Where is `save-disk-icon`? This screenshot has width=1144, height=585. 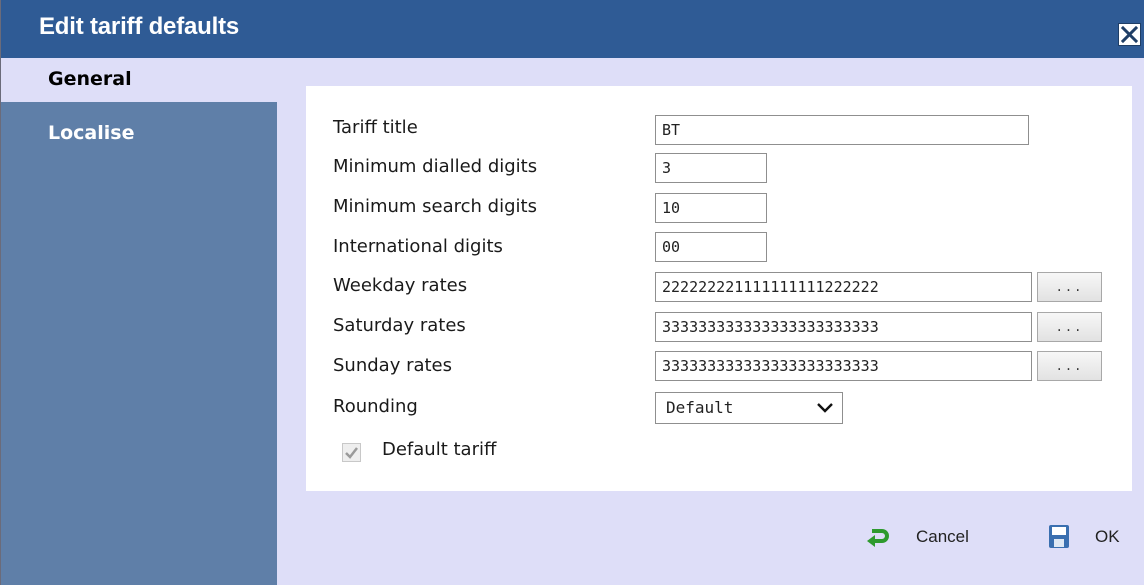
save-disk-icon is located at coordinates (1059, 536).